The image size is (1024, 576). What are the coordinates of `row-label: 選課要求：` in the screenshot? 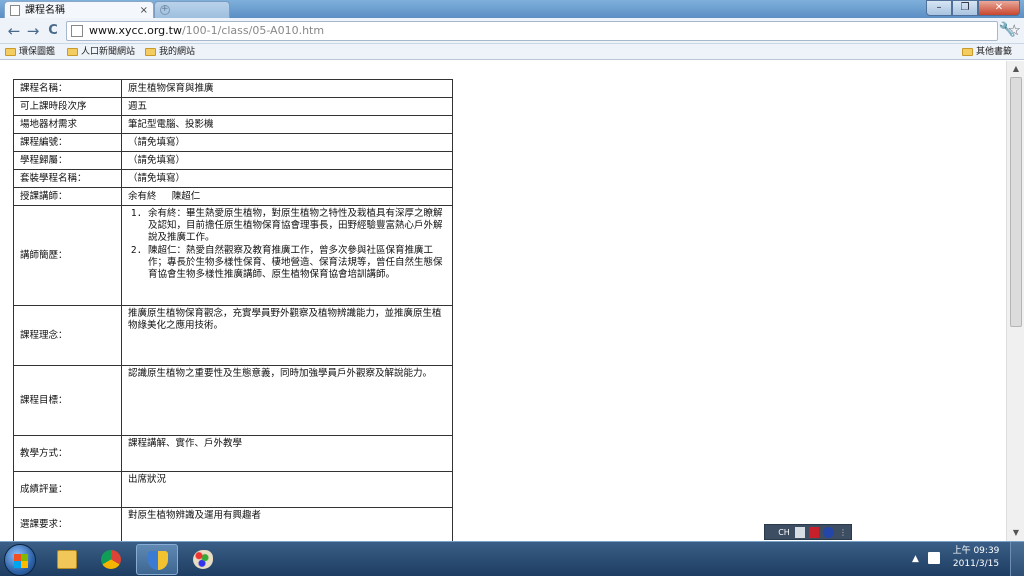 It's located at (67, 524).